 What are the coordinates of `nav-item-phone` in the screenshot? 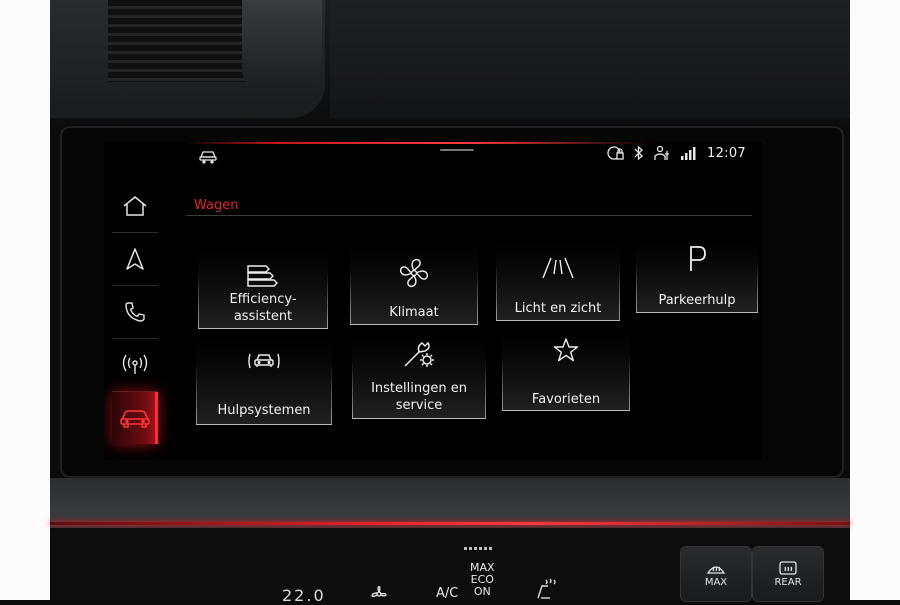 It's located at (135, 312).